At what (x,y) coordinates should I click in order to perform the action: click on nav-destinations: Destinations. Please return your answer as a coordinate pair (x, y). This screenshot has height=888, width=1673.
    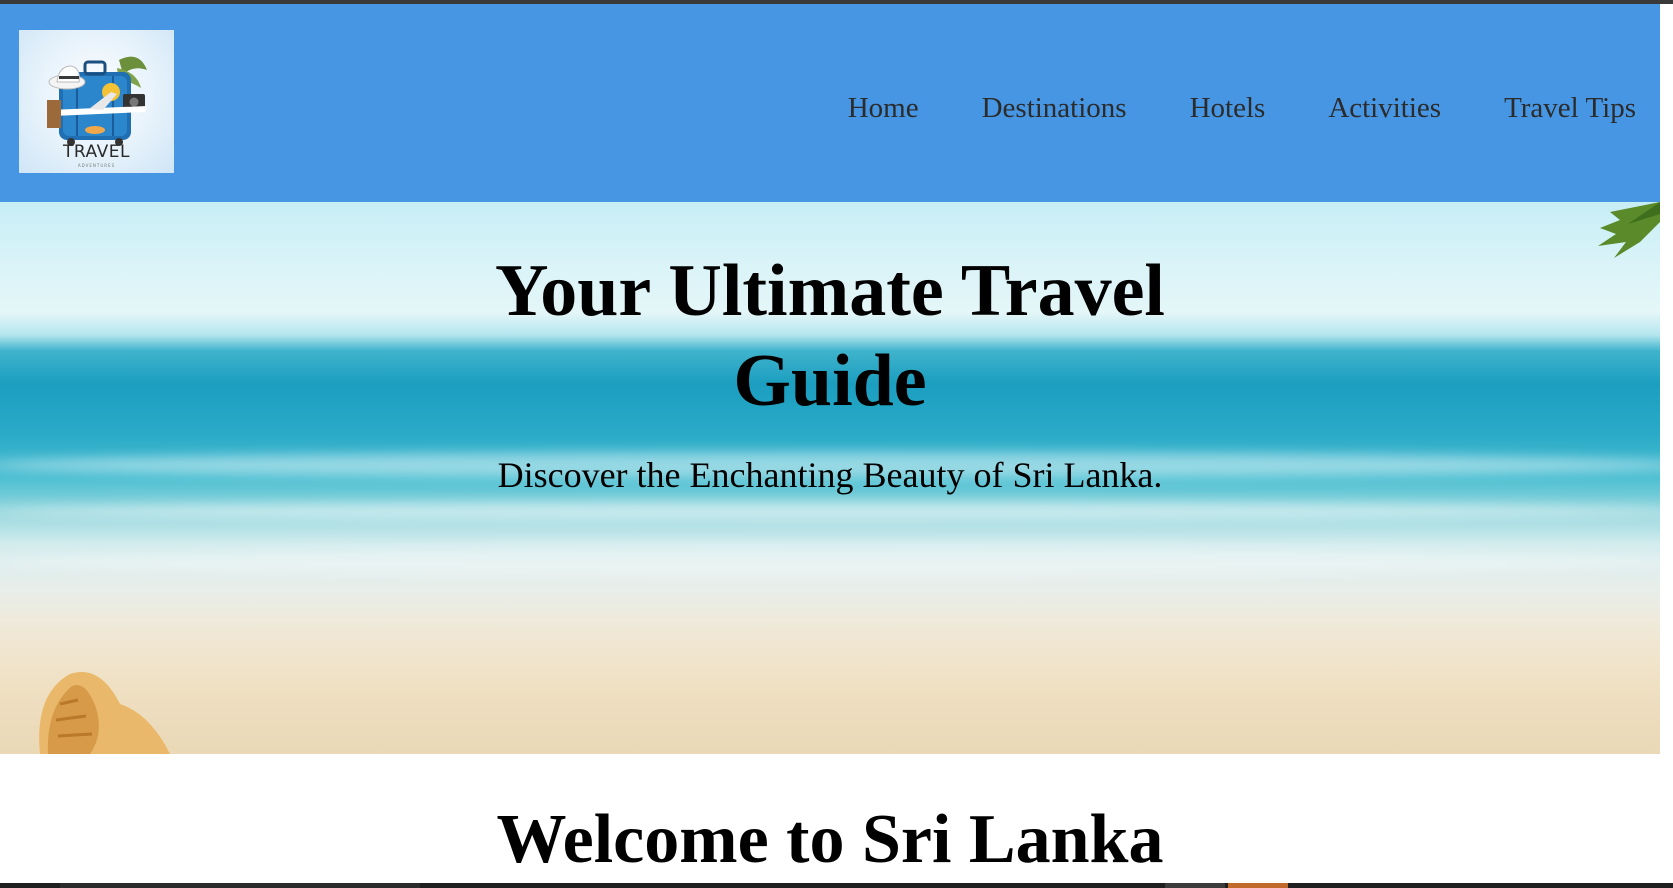
    Looking at the image, I should click on (1054, 108).